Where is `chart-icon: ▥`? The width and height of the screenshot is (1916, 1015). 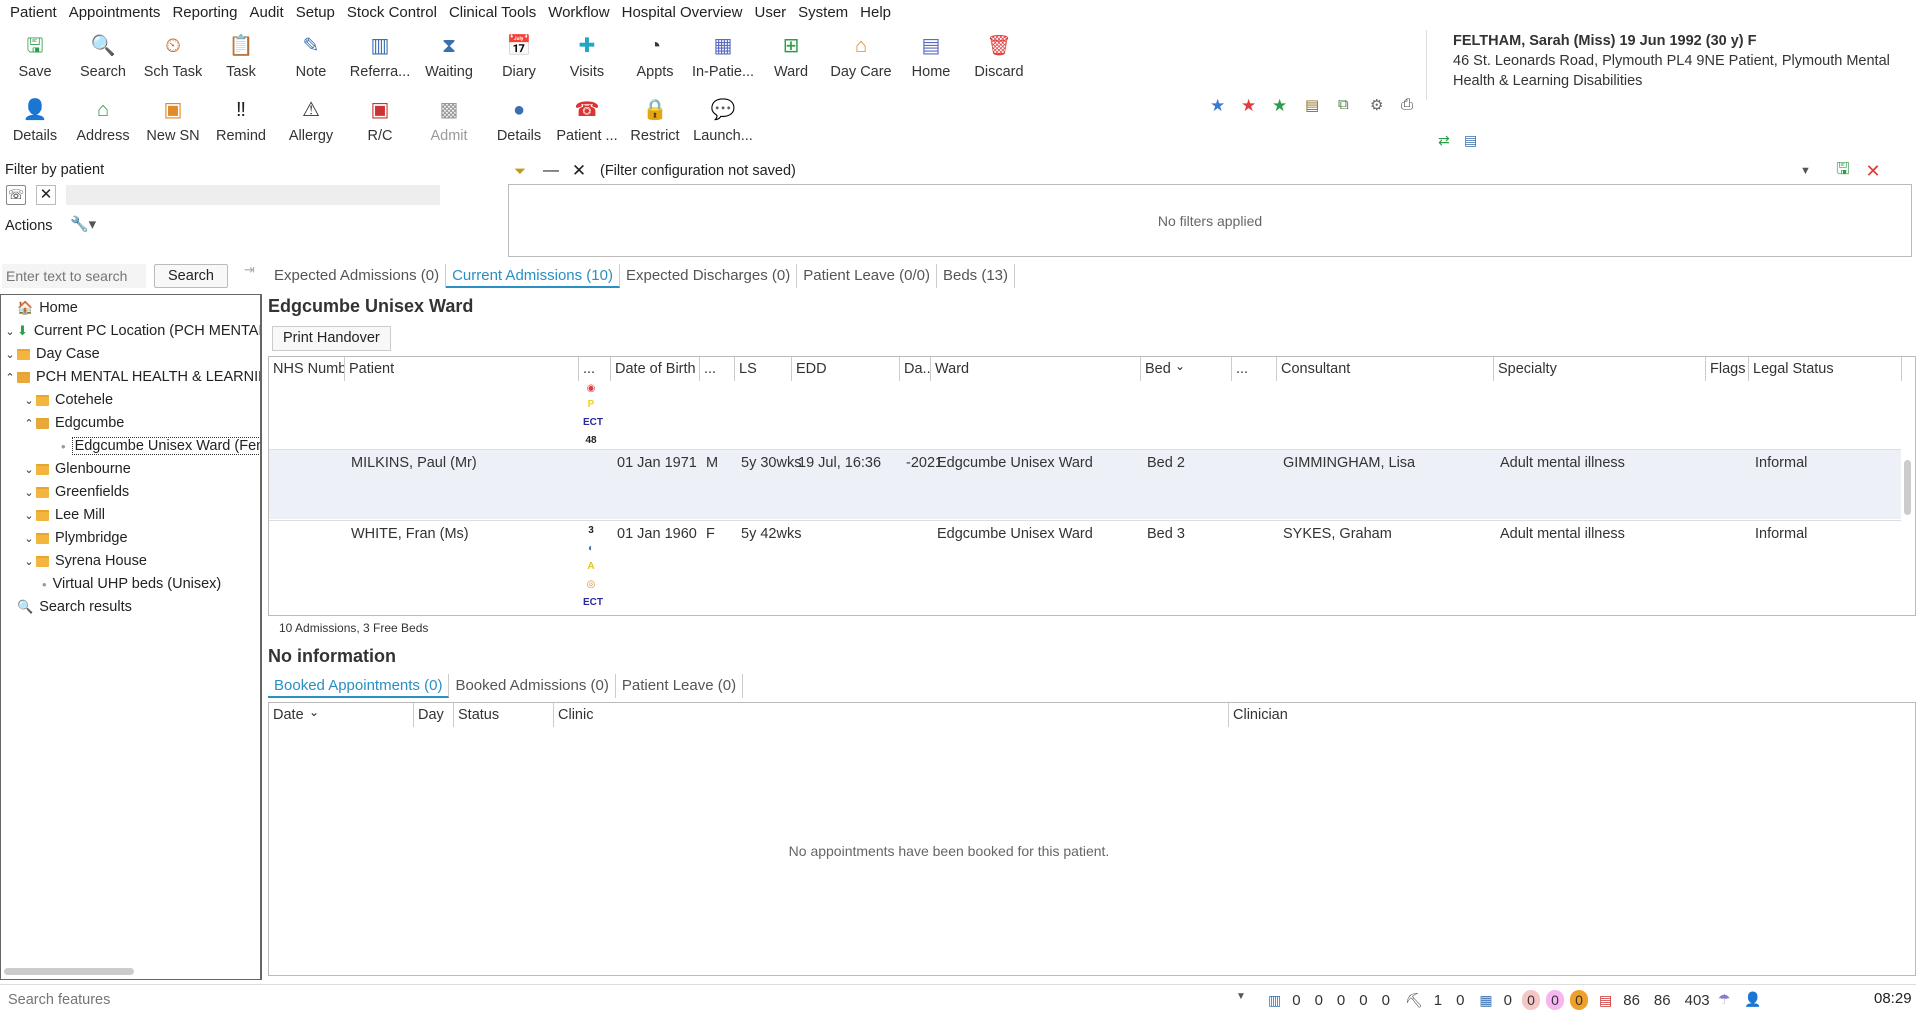 chart-icon: ▥ is located at coordinates (1274, 1000).